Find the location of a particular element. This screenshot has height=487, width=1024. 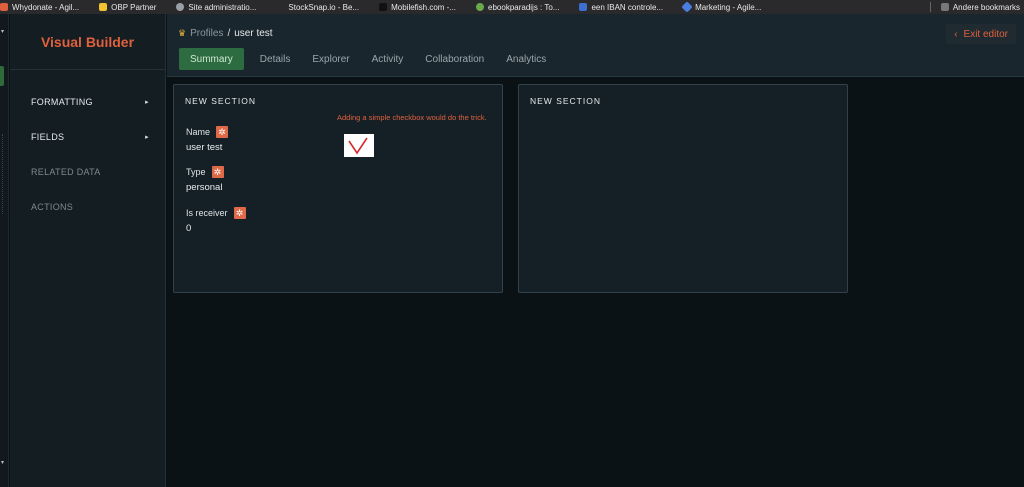

sidebar-item-label: FIELDS is located at coordinates (48, 136).